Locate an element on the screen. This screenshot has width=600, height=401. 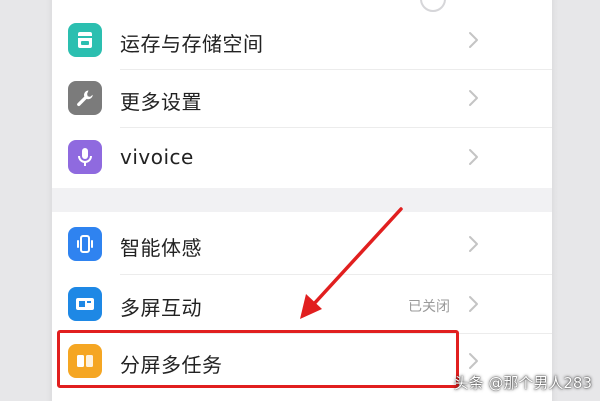
annotation-arrow-icon is located at coordinates (351, 263).